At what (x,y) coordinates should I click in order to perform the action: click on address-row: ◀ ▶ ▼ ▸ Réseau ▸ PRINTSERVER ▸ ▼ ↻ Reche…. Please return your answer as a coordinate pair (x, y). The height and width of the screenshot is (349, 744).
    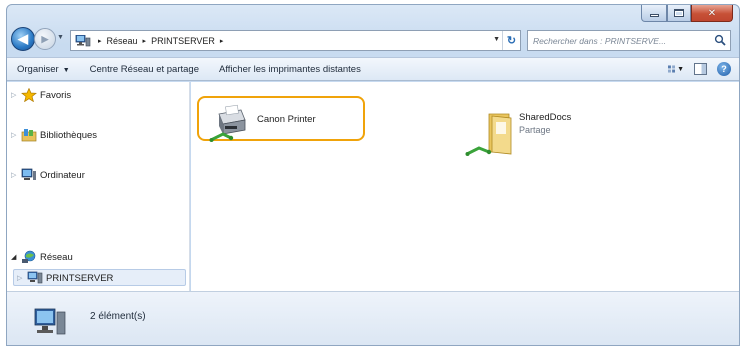
    Looking at the image, I should click on (373, 40).